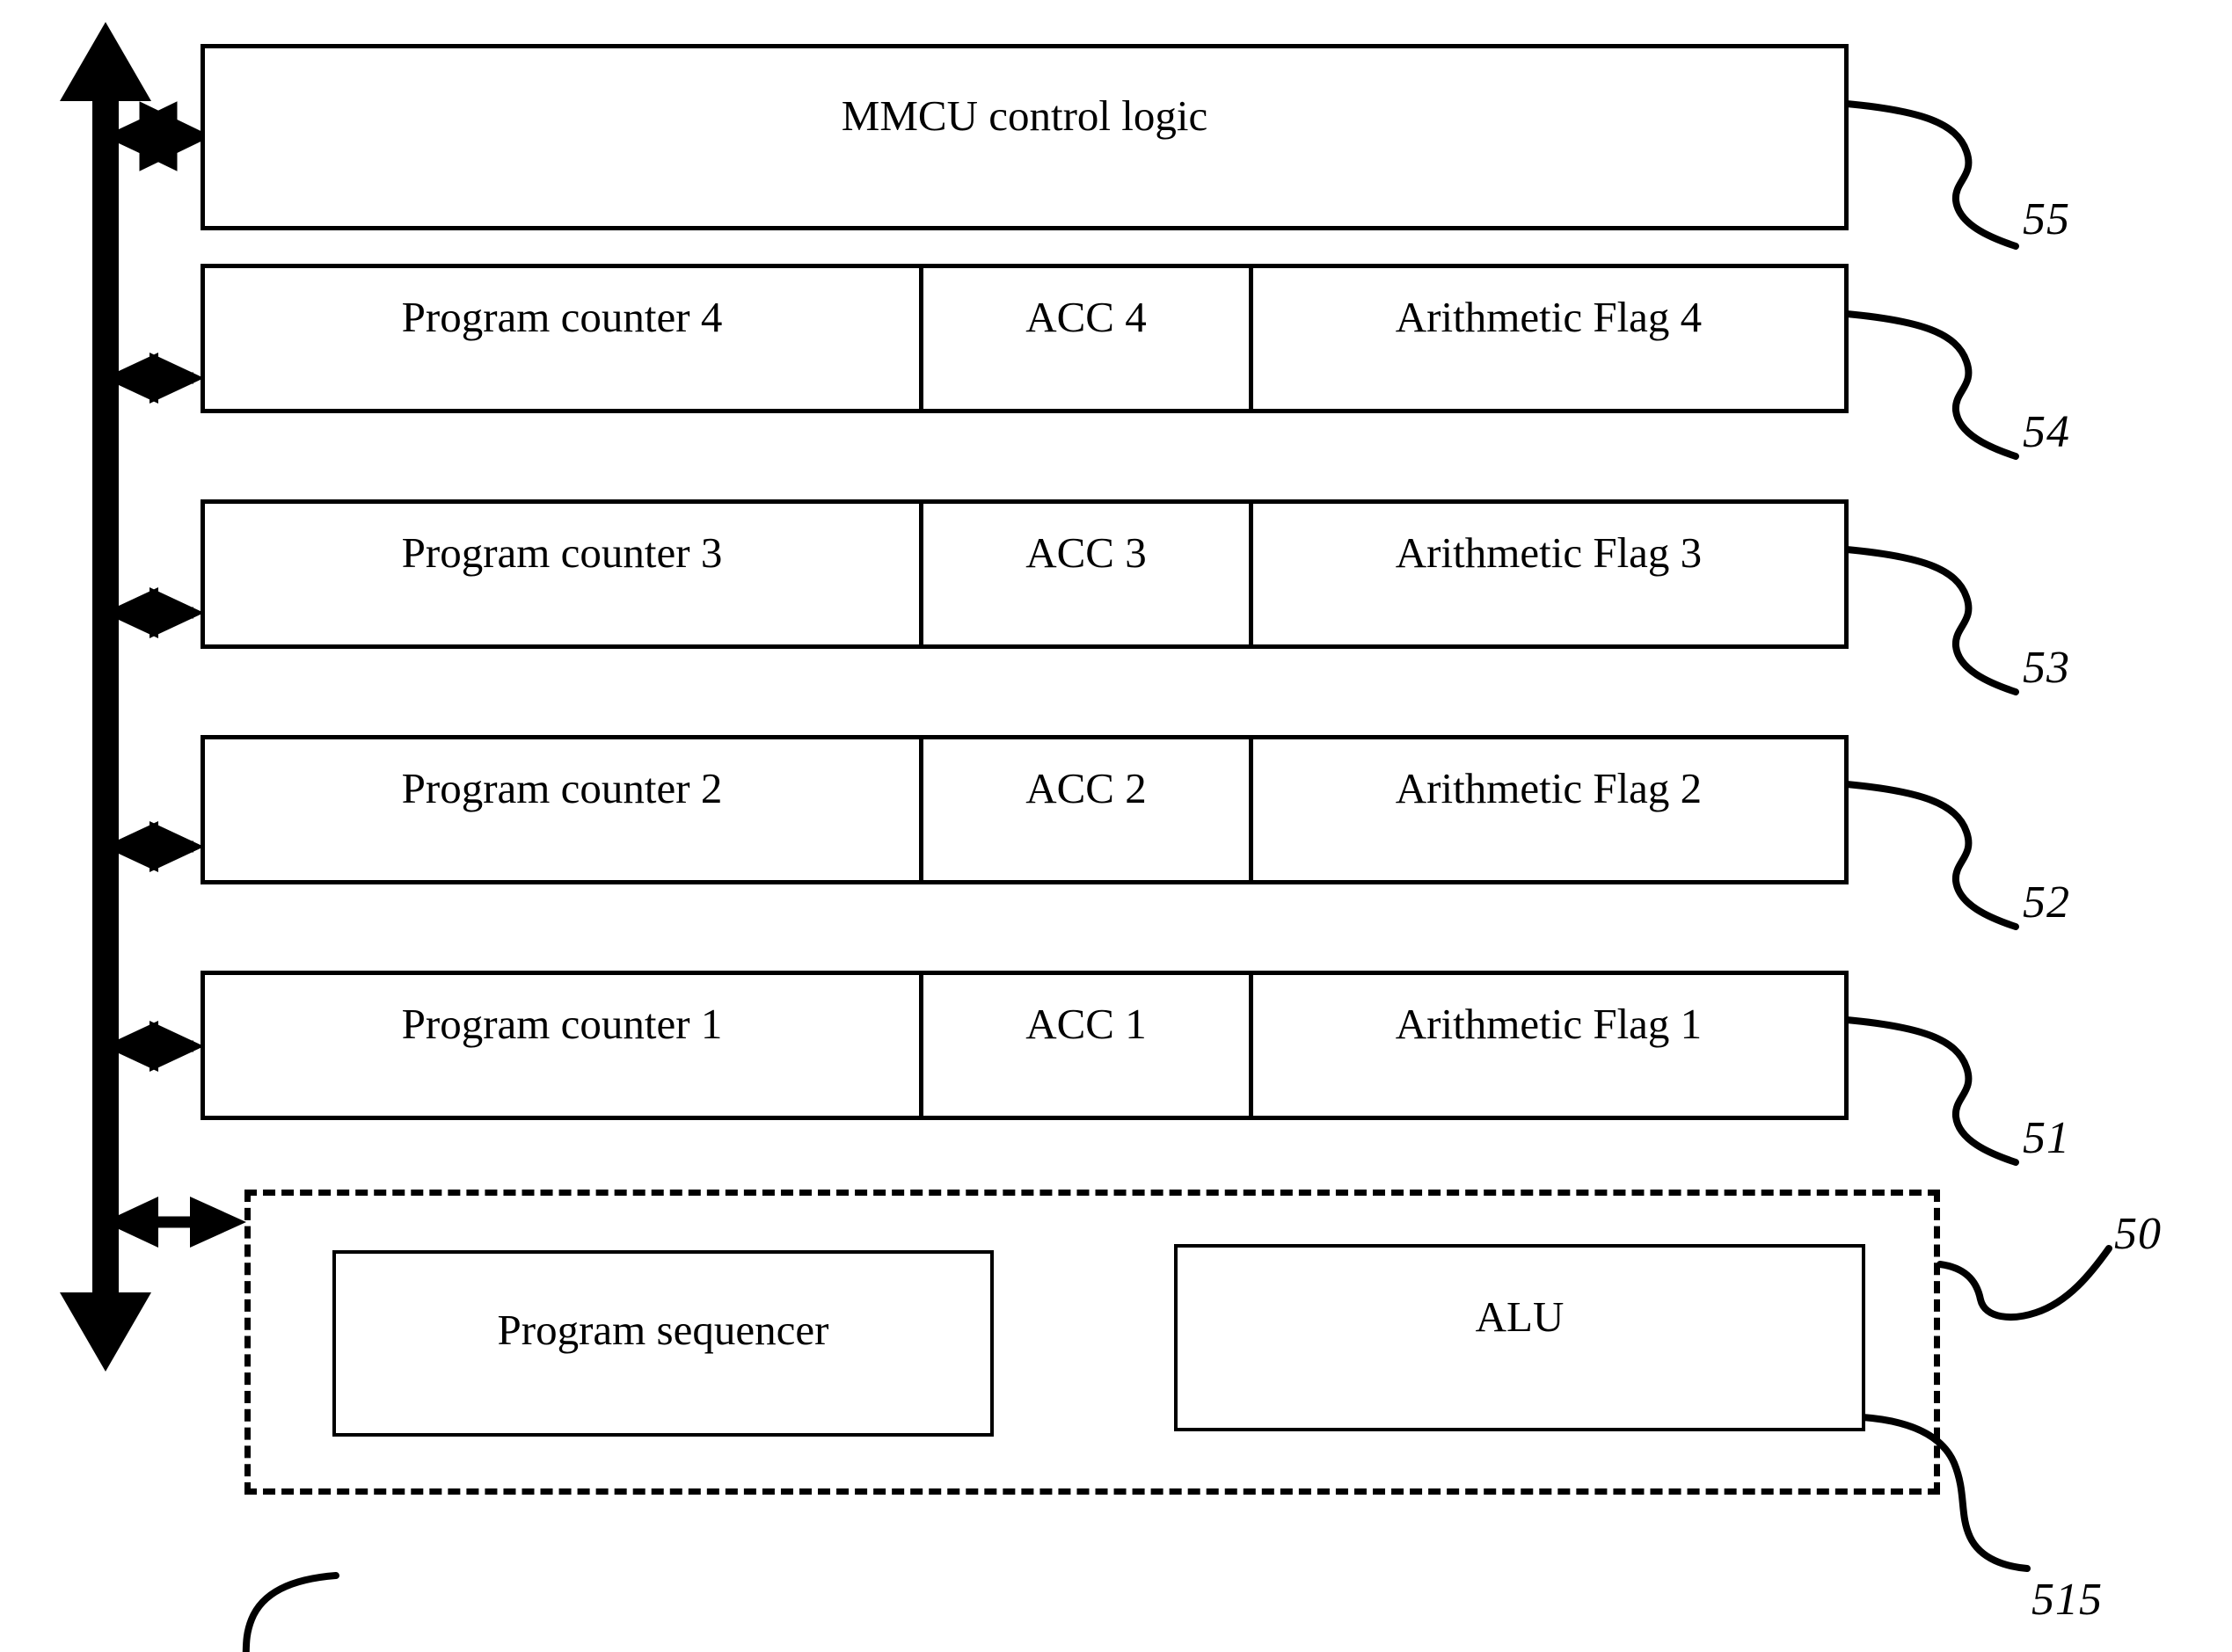  What do you see at coordinates (2067, 1600) in the screenshot?
I see `ref-numeral-515: 515` at bounding box center [2067, 1600].